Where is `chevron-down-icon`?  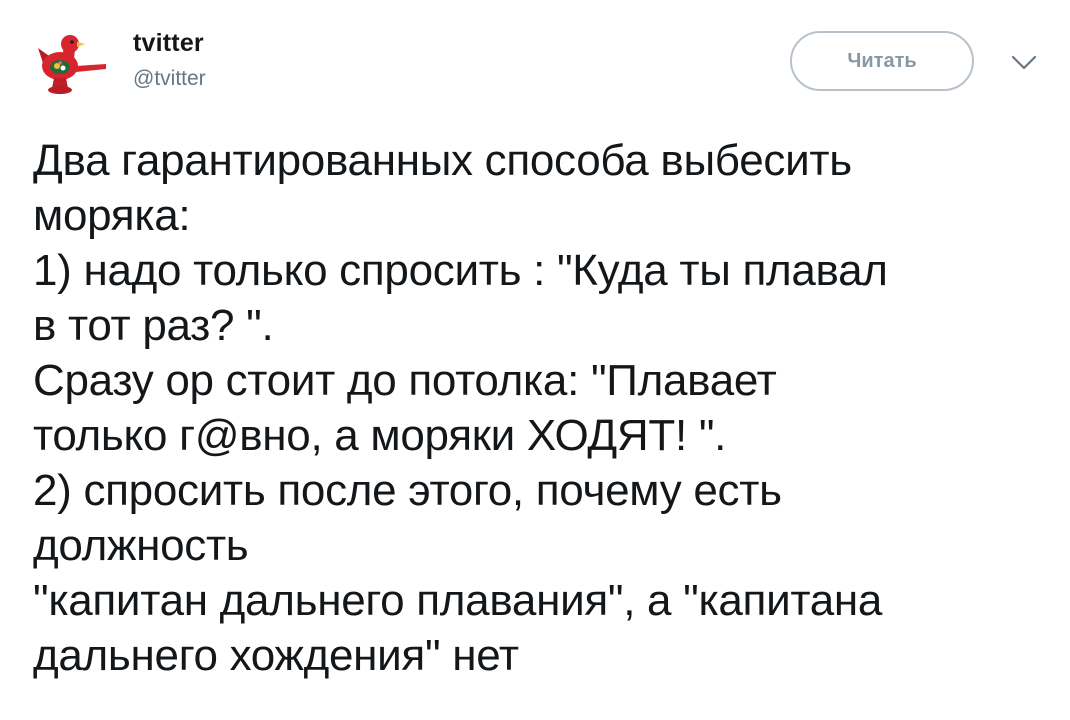
chevron-down-icon is located at coordinates (1024, 63).